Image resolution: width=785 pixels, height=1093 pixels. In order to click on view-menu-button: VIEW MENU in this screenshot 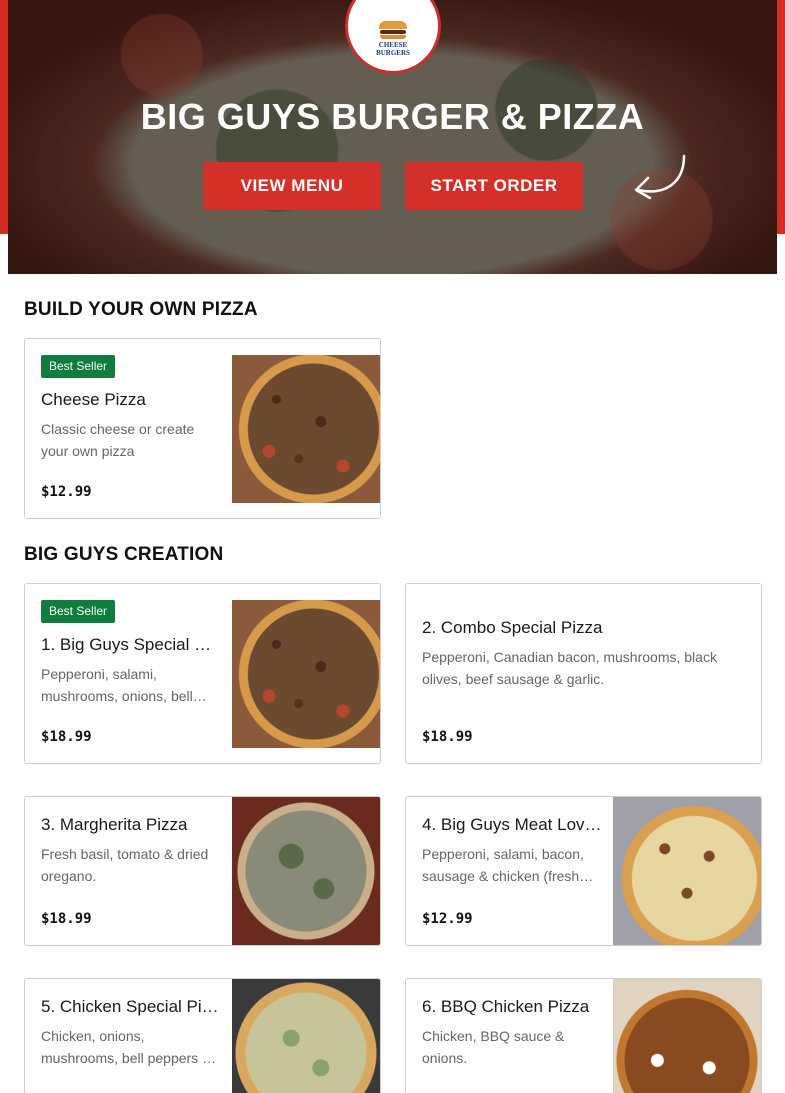, I will do `click(292, 186)`.